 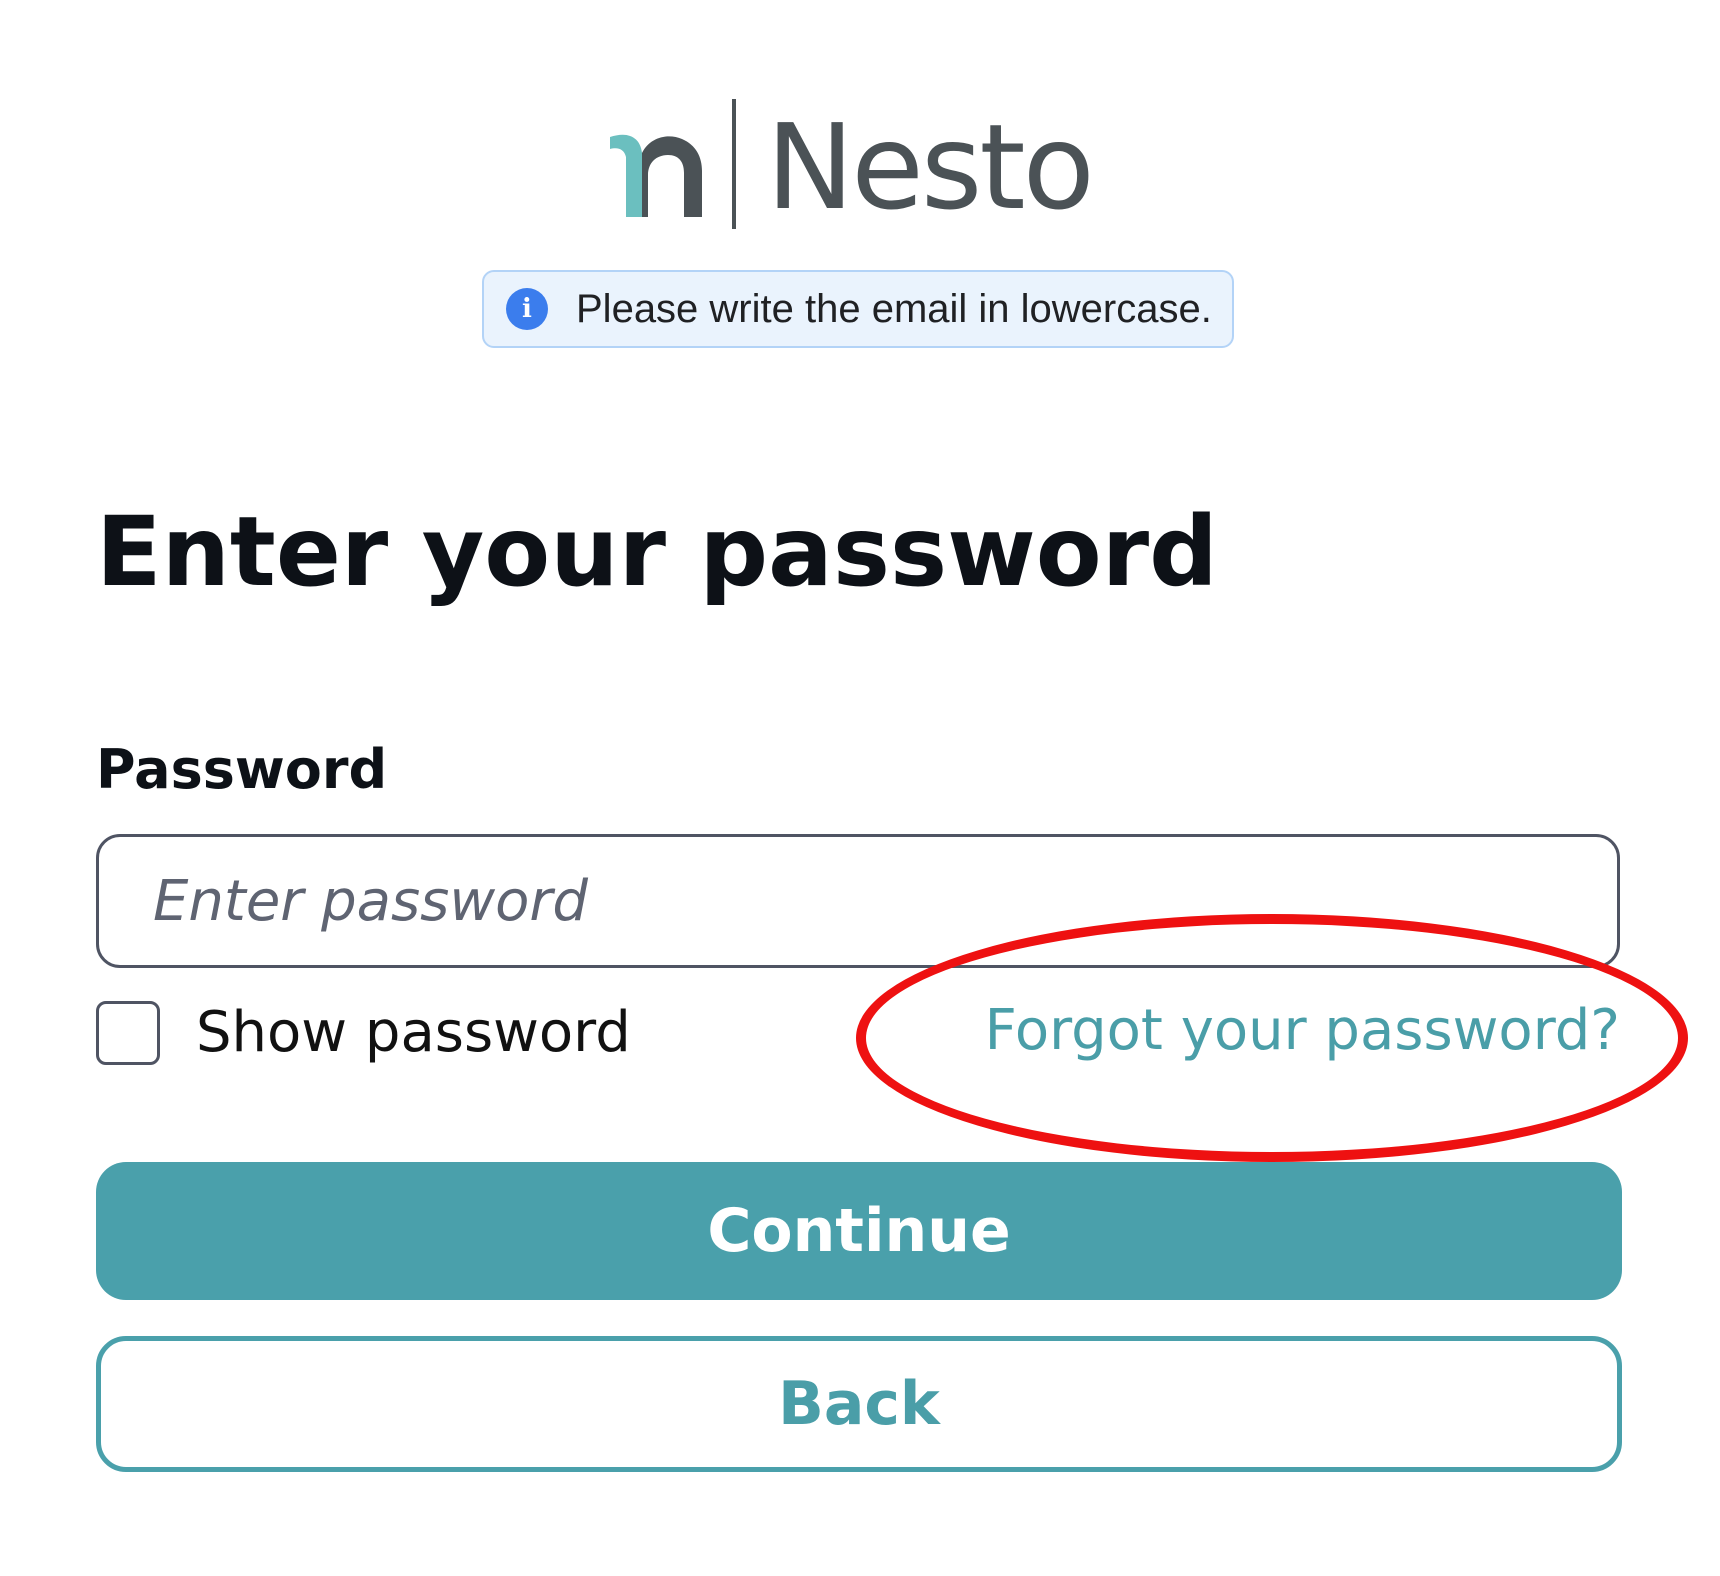 I want to click on continue-button: Continue, so click(x=859, y=1231).